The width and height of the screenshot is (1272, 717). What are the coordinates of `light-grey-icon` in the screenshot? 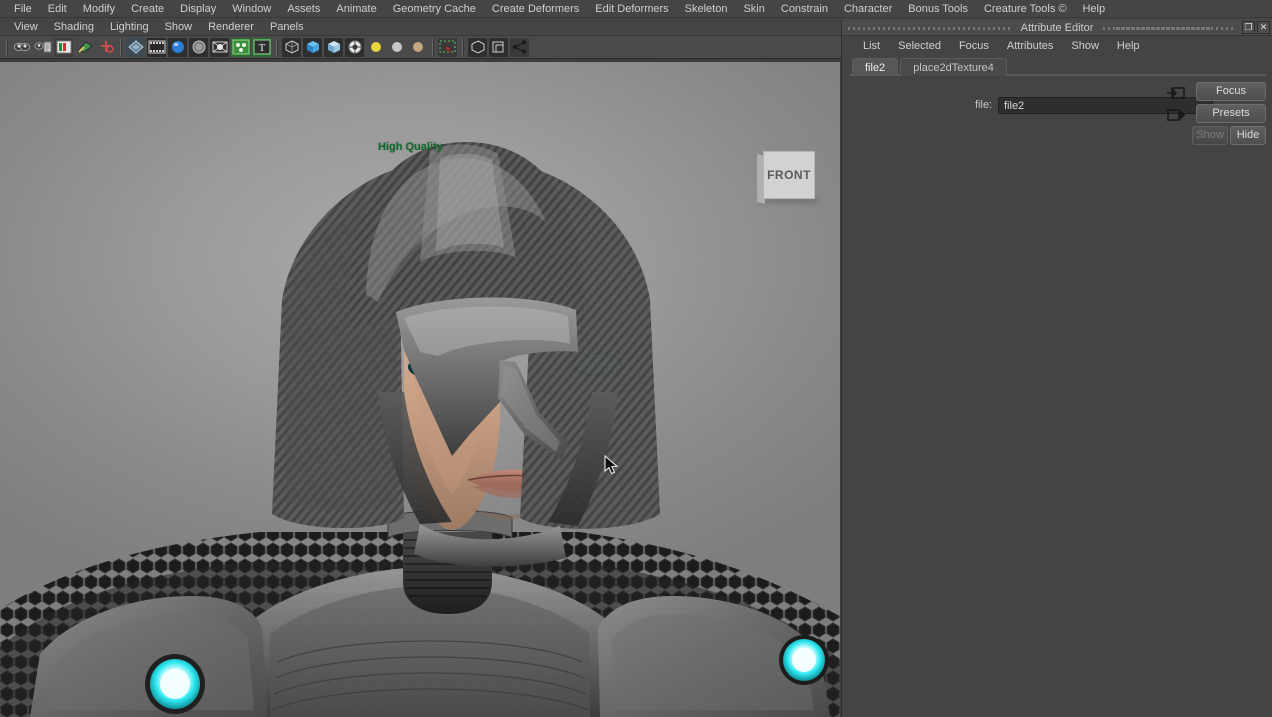 It's located at (396, 47).